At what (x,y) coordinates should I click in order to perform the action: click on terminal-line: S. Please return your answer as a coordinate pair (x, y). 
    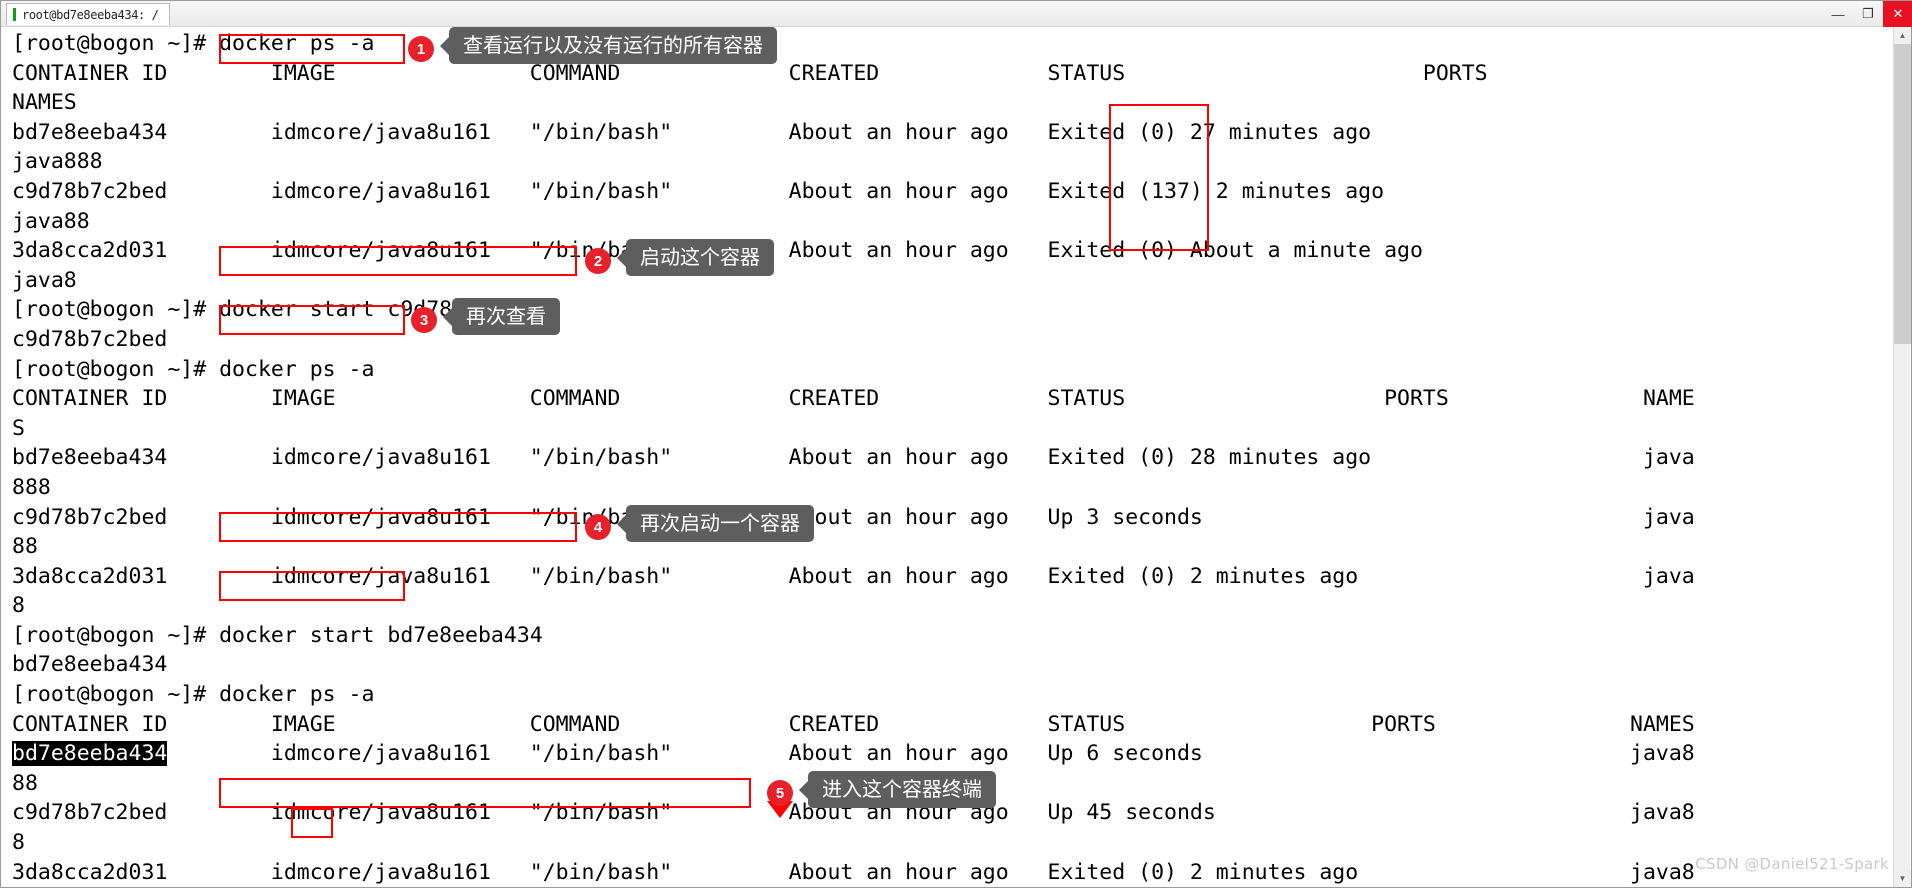
    Looking at the image, I should click on (853, 429).